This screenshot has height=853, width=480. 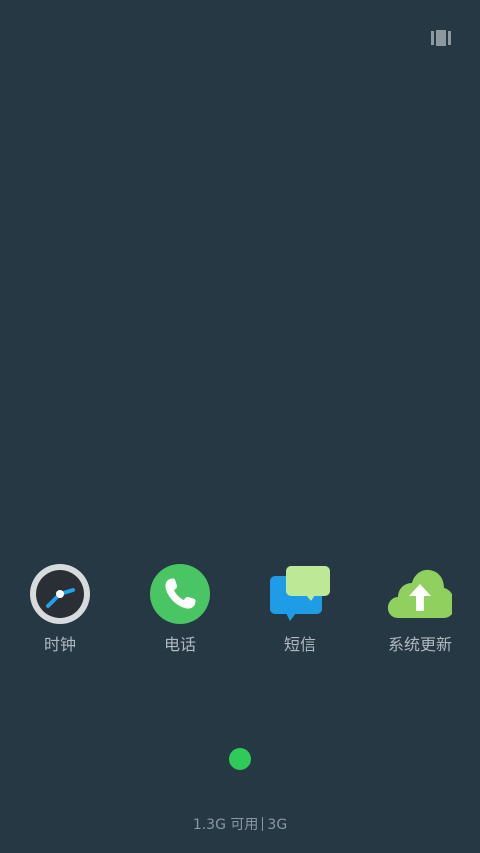 I want to click on app-messages: 短信, so click(x=300, y=610).